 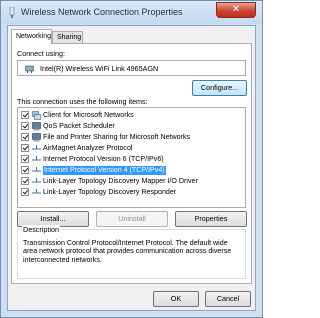 I want to click on network-adapter-icon, so click(x=29, y=69).